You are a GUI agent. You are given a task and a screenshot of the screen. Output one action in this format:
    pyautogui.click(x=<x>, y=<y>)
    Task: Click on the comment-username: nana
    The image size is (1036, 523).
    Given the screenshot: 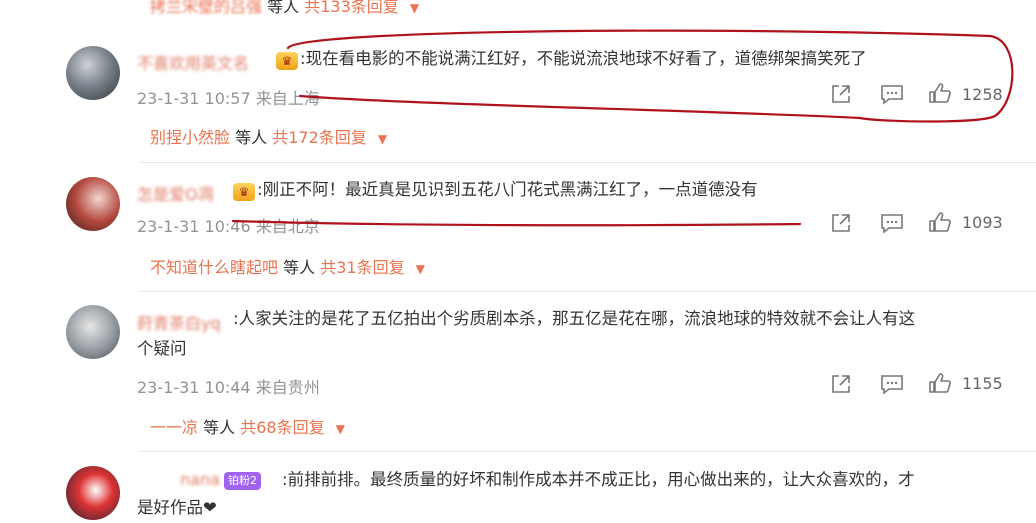 What is the action you would take?
    pyautogui.click(x=200, y=479)
    